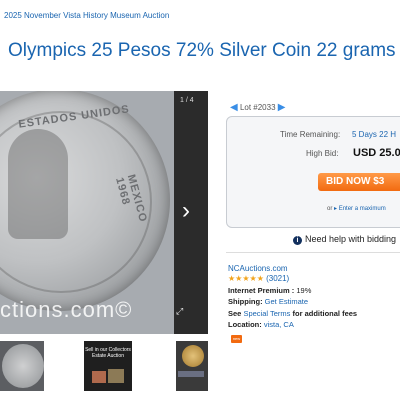 The height and width of the screenshot is (400, 400). I want to click on thumbnail-estate-text: Sell in our Collectors Estate Auction, so click(108, 353).